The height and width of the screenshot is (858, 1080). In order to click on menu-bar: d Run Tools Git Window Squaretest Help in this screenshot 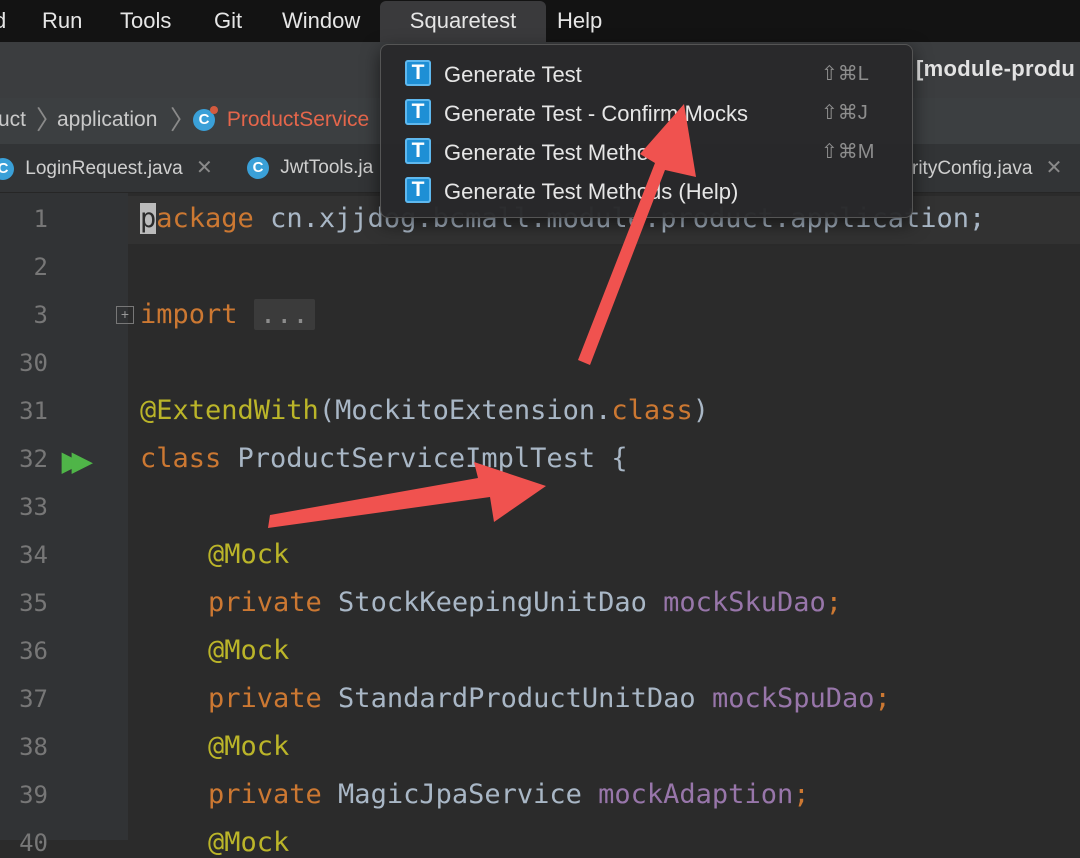, I will do `click(540, 21)`.